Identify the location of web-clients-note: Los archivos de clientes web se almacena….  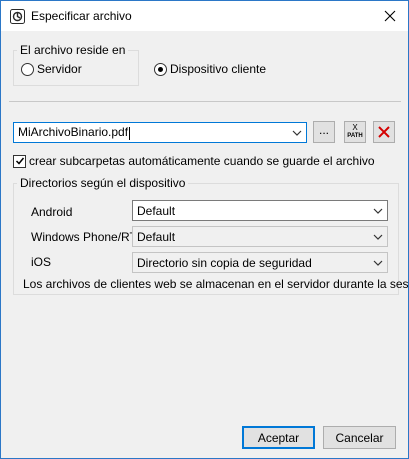
(216, 284).